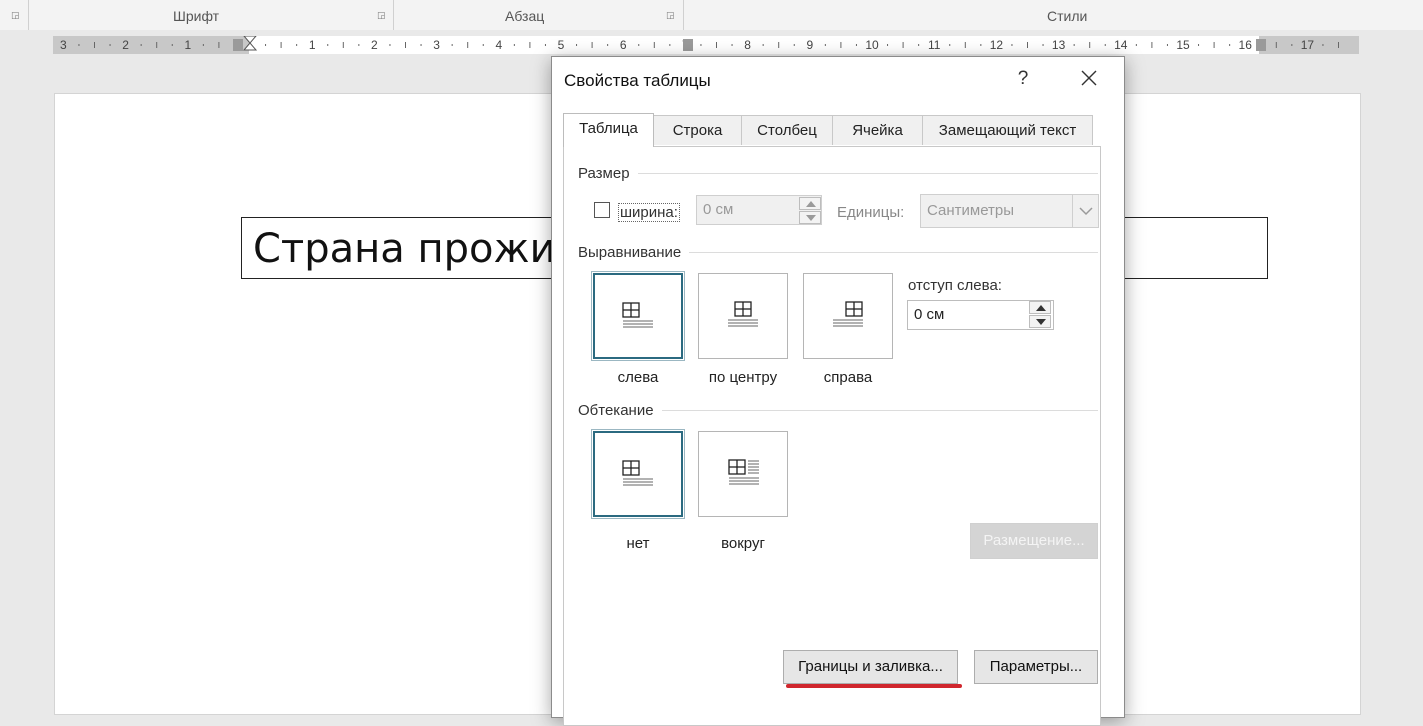  Describe the element at coordinates (670, 15) in the screenshot. I see `paragraph-dialog-launcher-icon: ◲` at that location.